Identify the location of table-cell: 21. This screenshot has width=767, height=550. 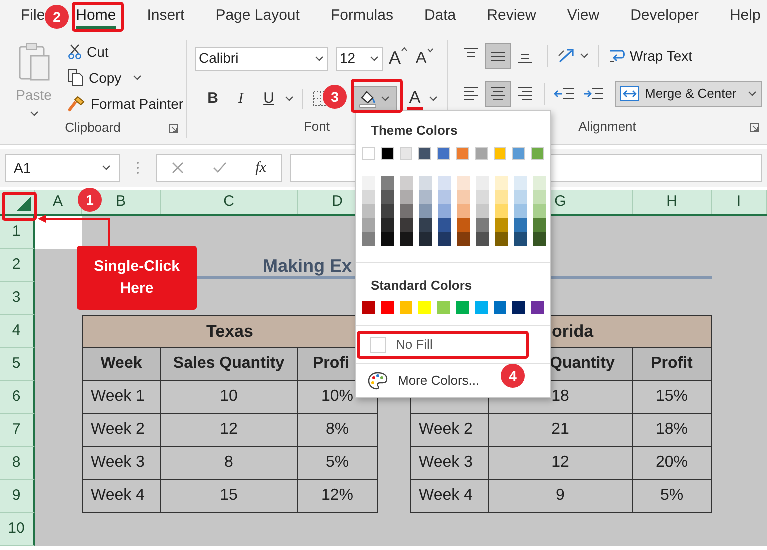
(561, 430).